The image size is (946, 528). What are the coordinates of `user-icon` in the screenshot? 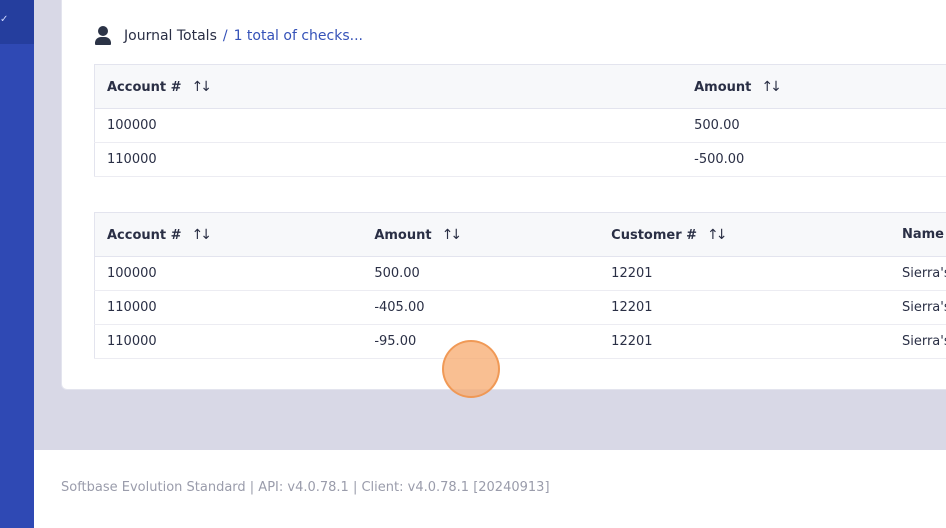 It's located at (103, 36).